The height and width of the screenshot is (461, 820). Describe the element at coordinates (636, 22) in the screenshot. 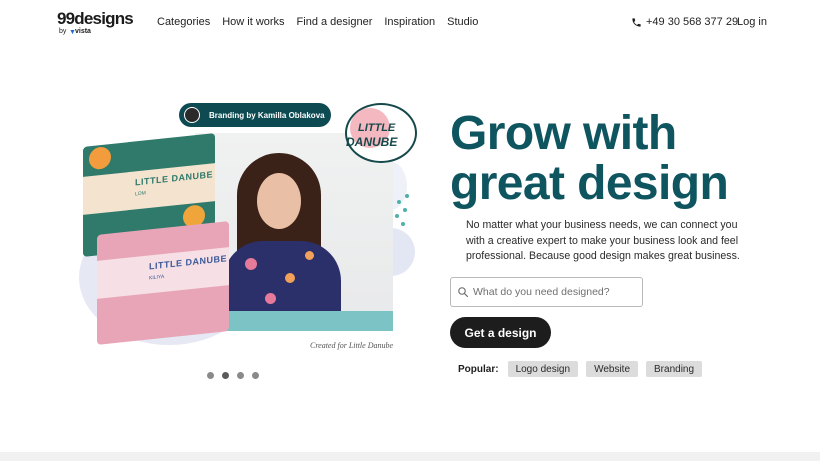

I see `phone-icon` at that location.